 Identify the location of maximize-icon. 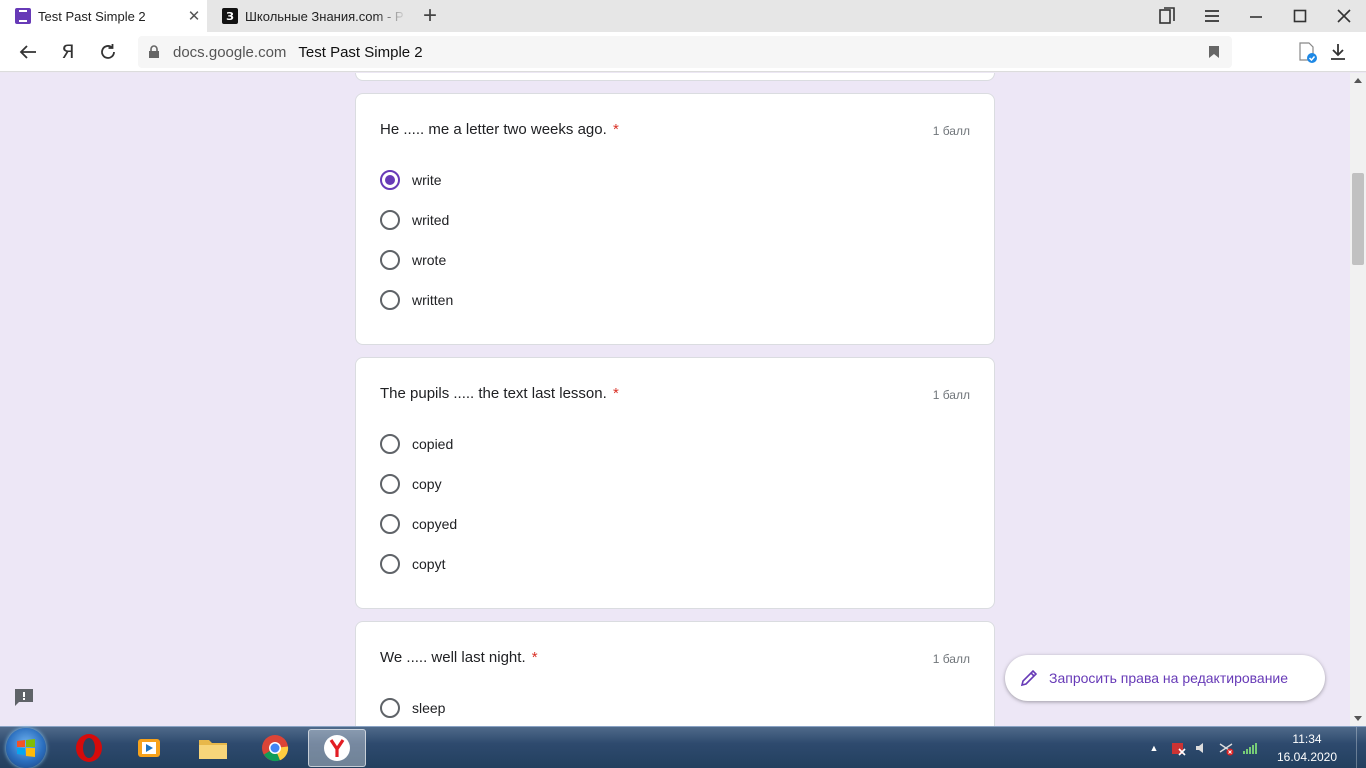
(1300, 16).